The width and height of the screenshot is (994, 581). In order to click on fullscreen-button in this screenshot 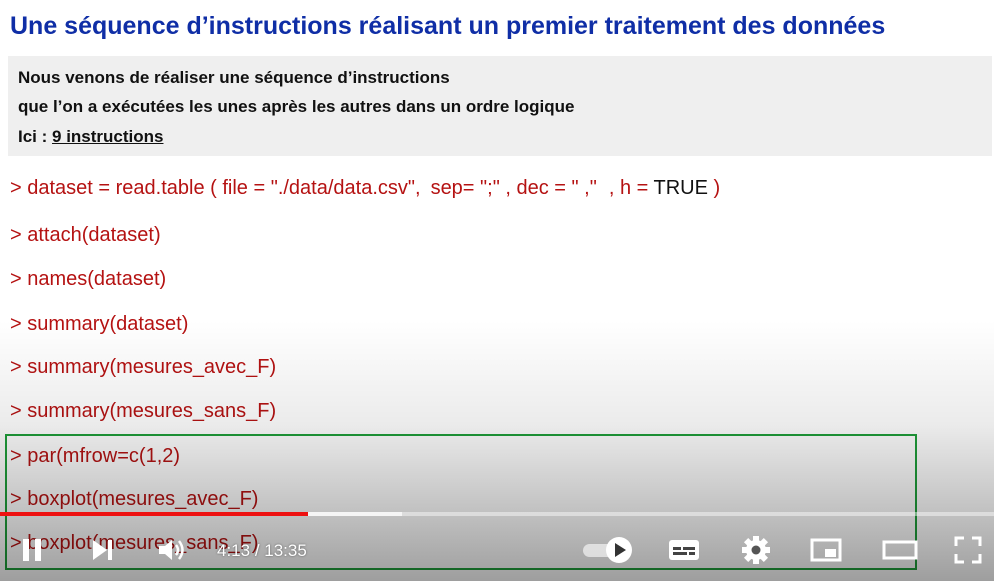, I will do `click(968, 550)`.